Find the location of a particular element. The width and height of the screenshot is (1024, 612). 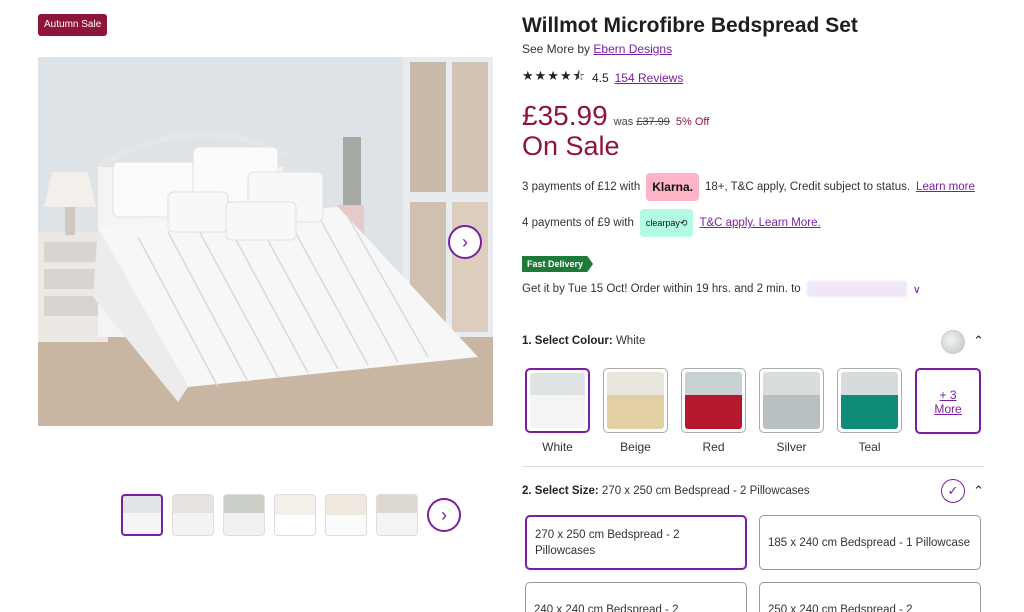

star-rating-icon: ★★★★⯪ is located at coordinates (554, 75).